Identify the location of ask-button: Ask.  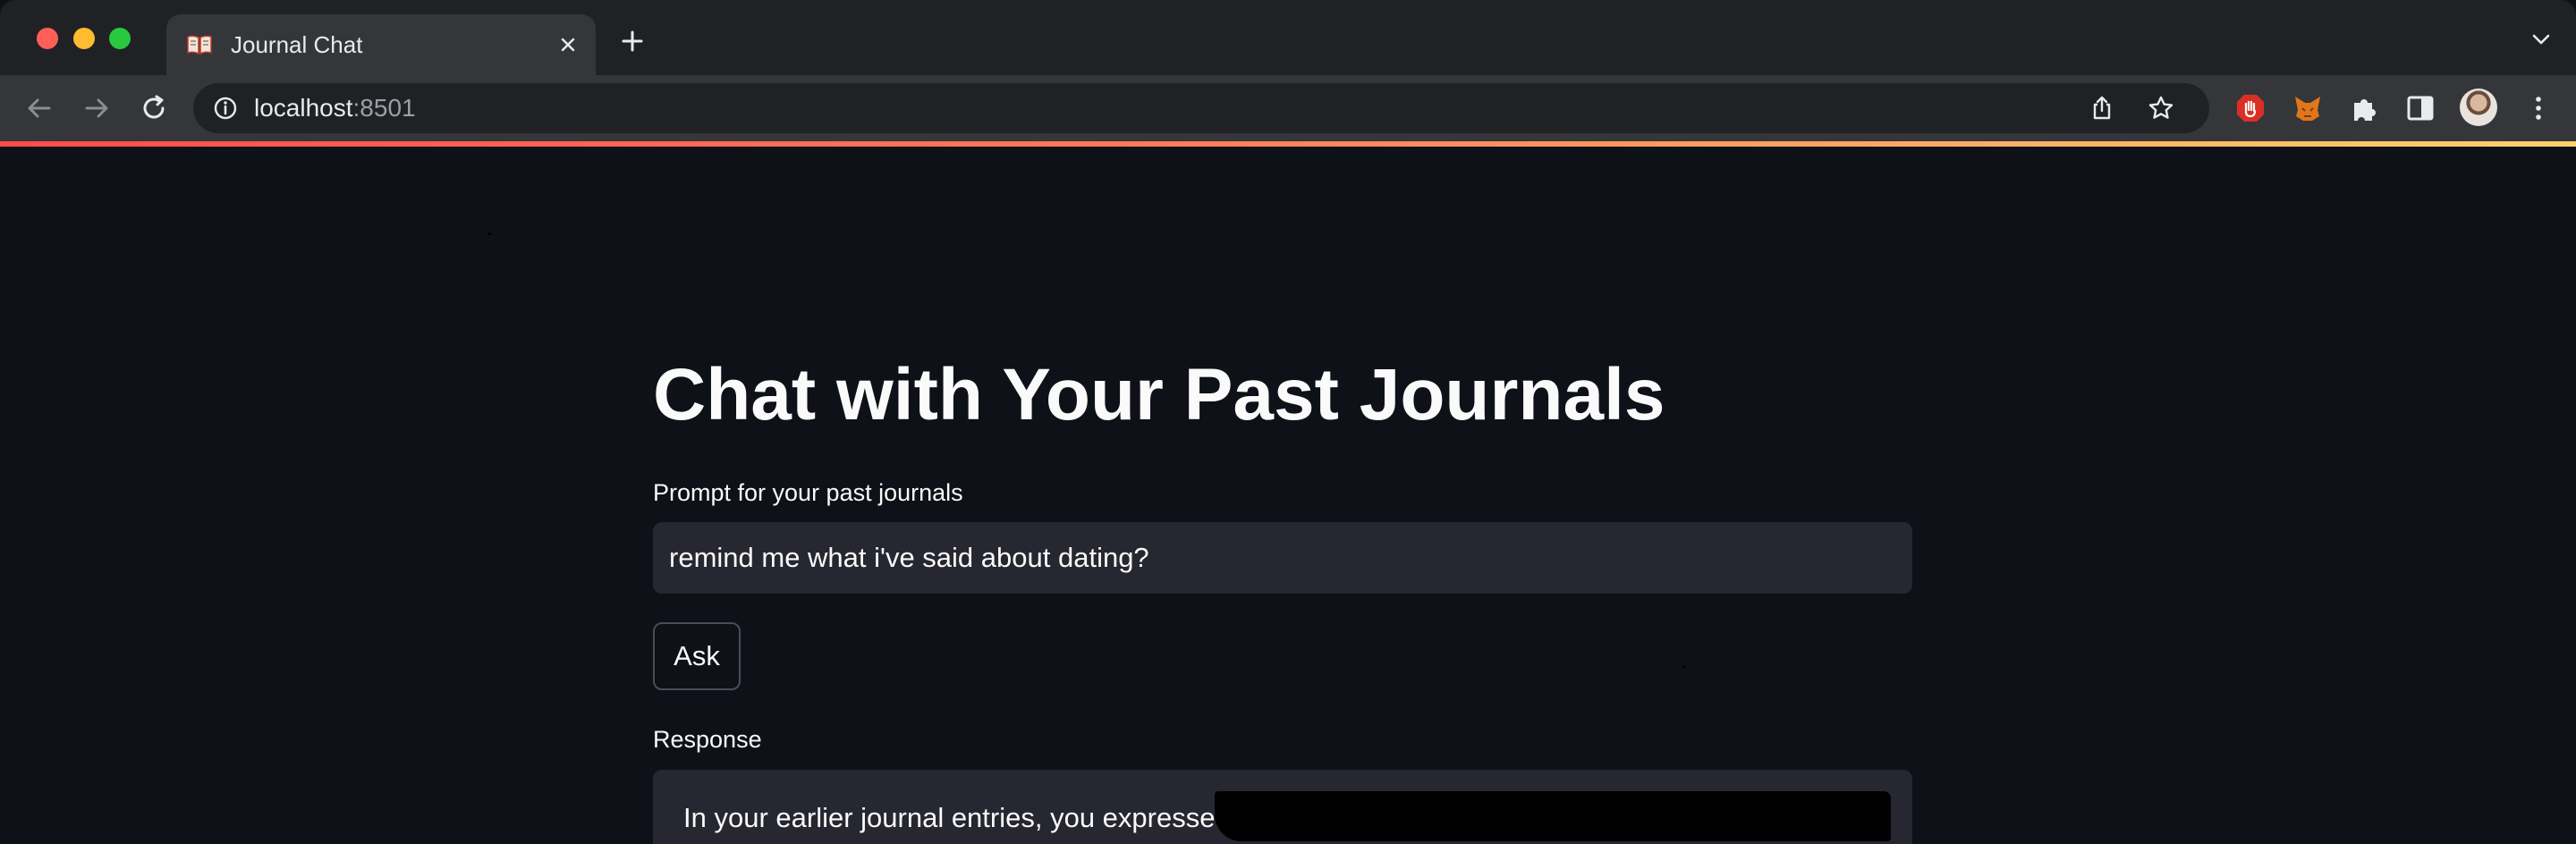
(697, 656).